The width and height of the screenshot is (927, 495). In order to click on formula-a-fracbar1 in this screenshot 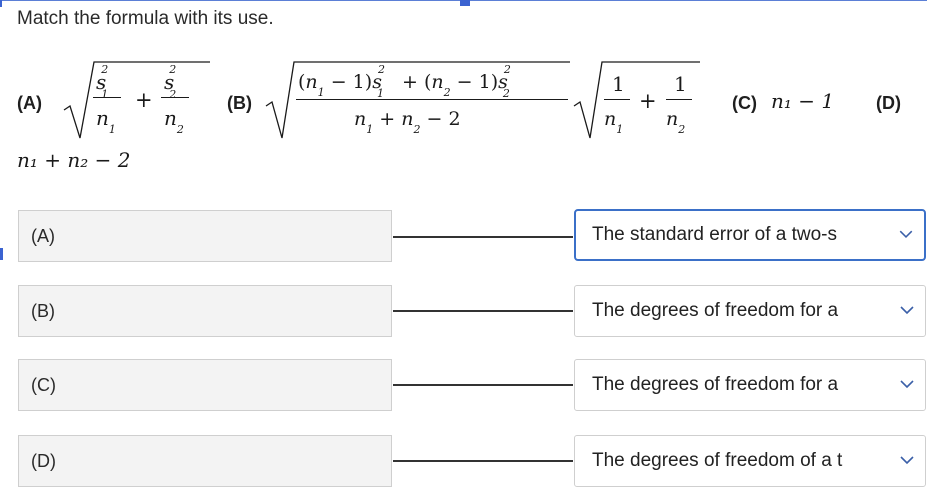, I will do `click(107, 97)`.